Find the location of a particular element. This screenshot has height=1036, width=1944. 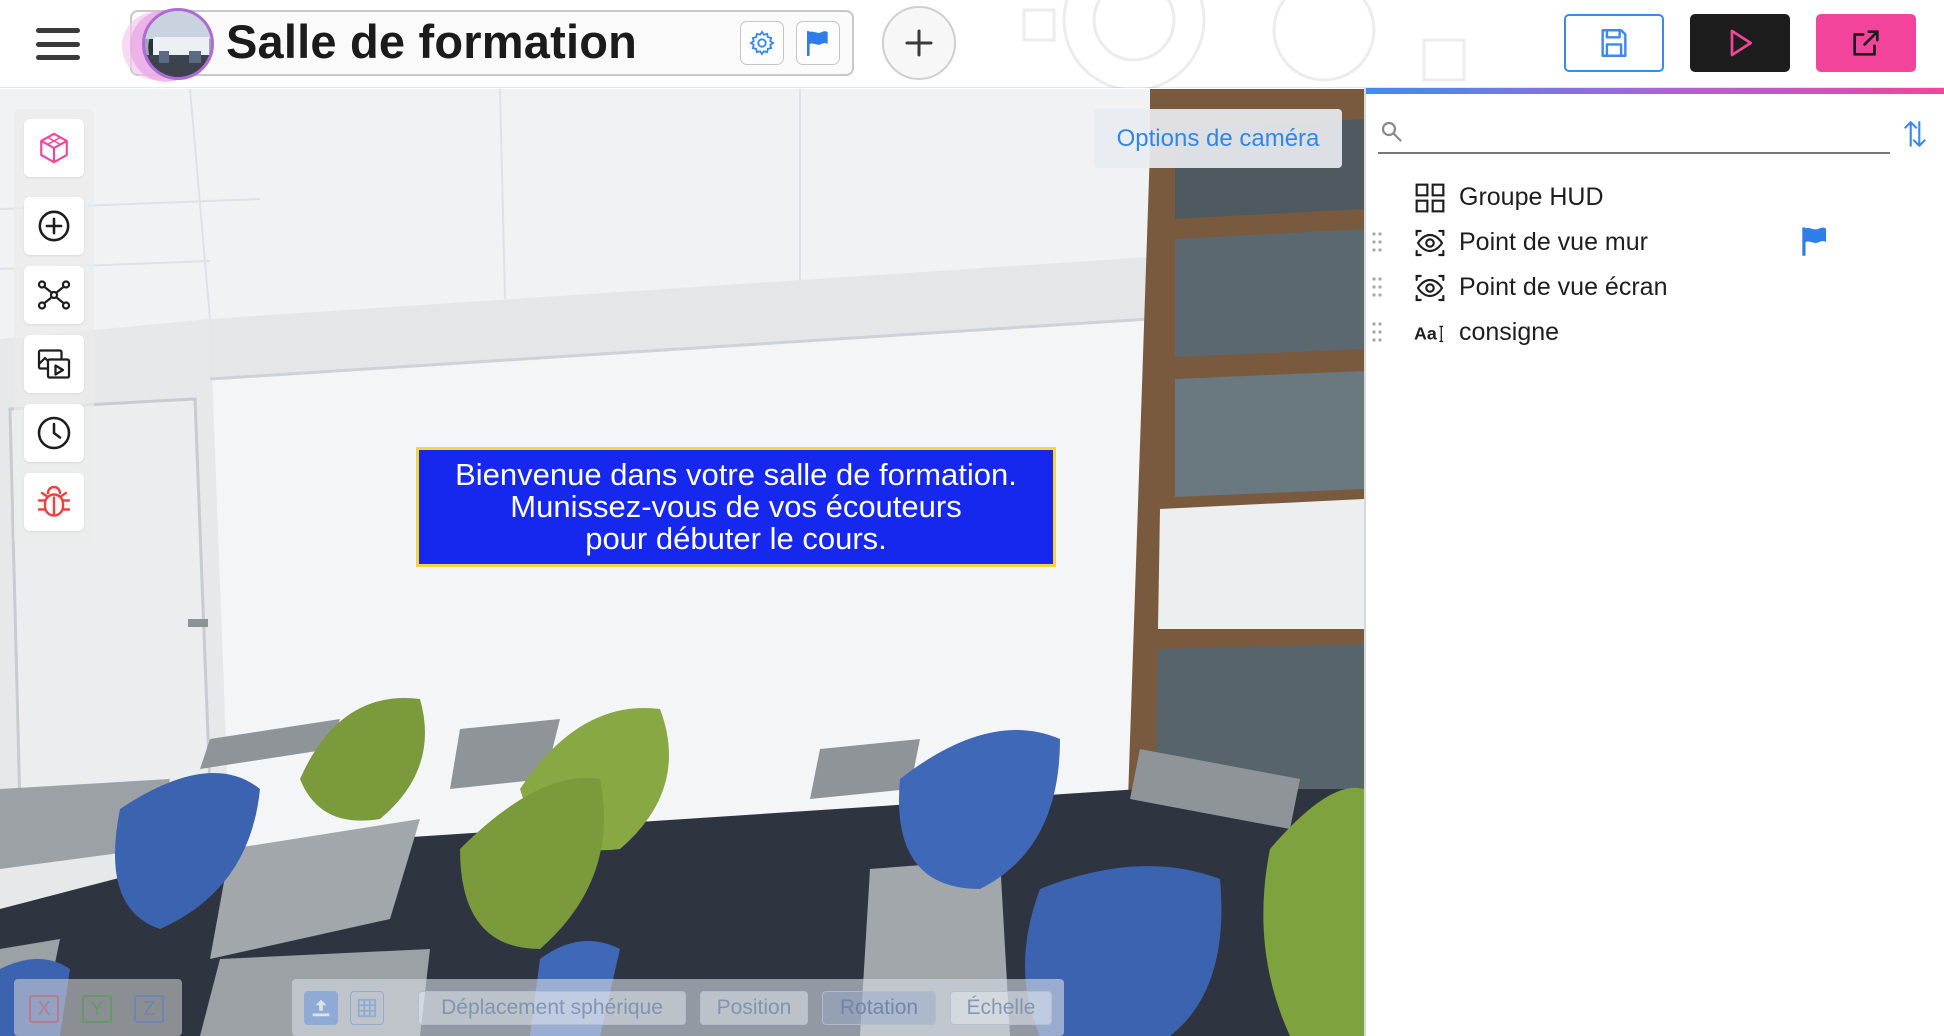

clock-icon is located at coordinates (54, 433).